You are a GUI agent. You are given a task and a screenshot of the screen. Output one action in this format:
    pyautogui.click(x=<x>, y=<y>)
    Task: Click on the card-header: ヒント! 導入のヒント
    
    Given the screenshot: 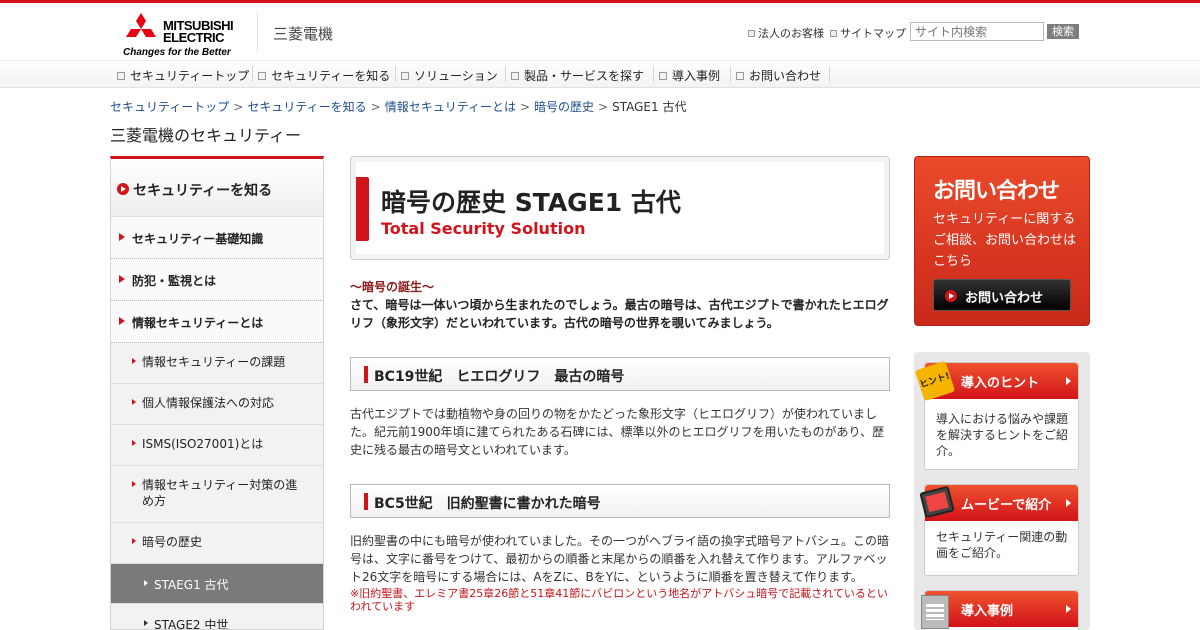 What is the action you would take?
    pyautogui.click(x=996, y=381)
    